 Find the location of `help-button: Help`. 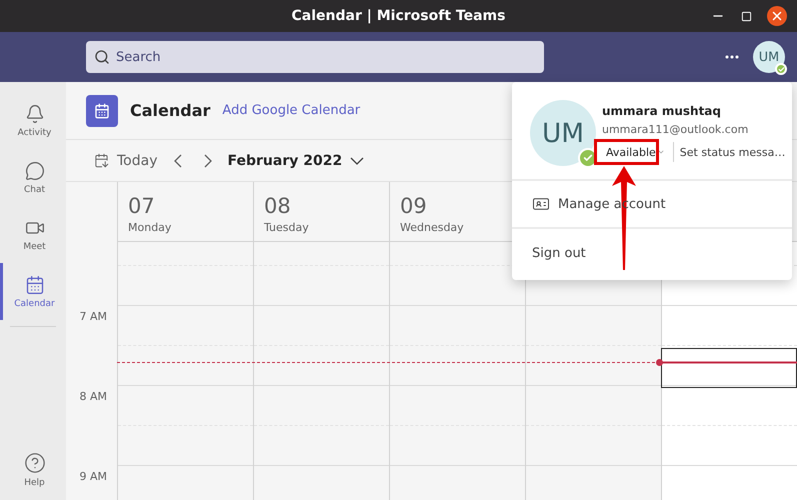

help-button: Help is located at coordinates (33, 469).